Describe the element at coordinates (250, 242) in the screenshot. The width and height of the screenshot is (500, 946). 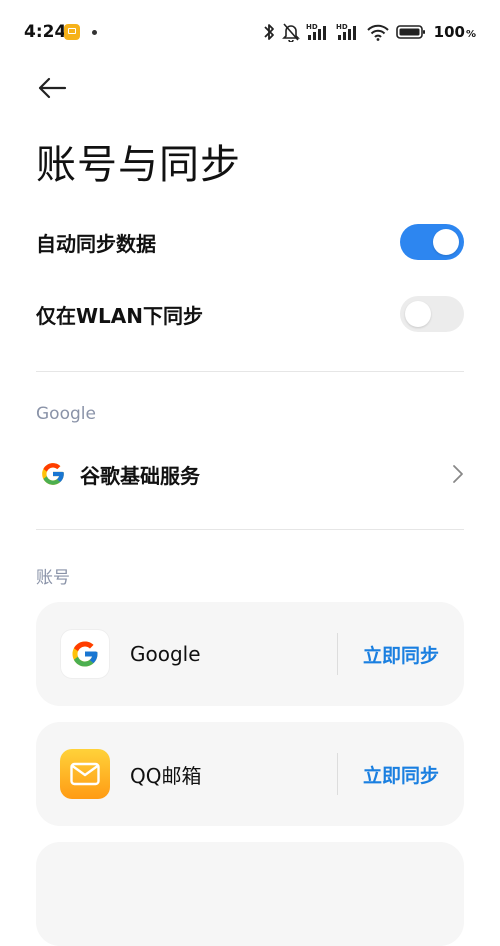
I see `auto-sync-row: 自动同步数据` at that location.